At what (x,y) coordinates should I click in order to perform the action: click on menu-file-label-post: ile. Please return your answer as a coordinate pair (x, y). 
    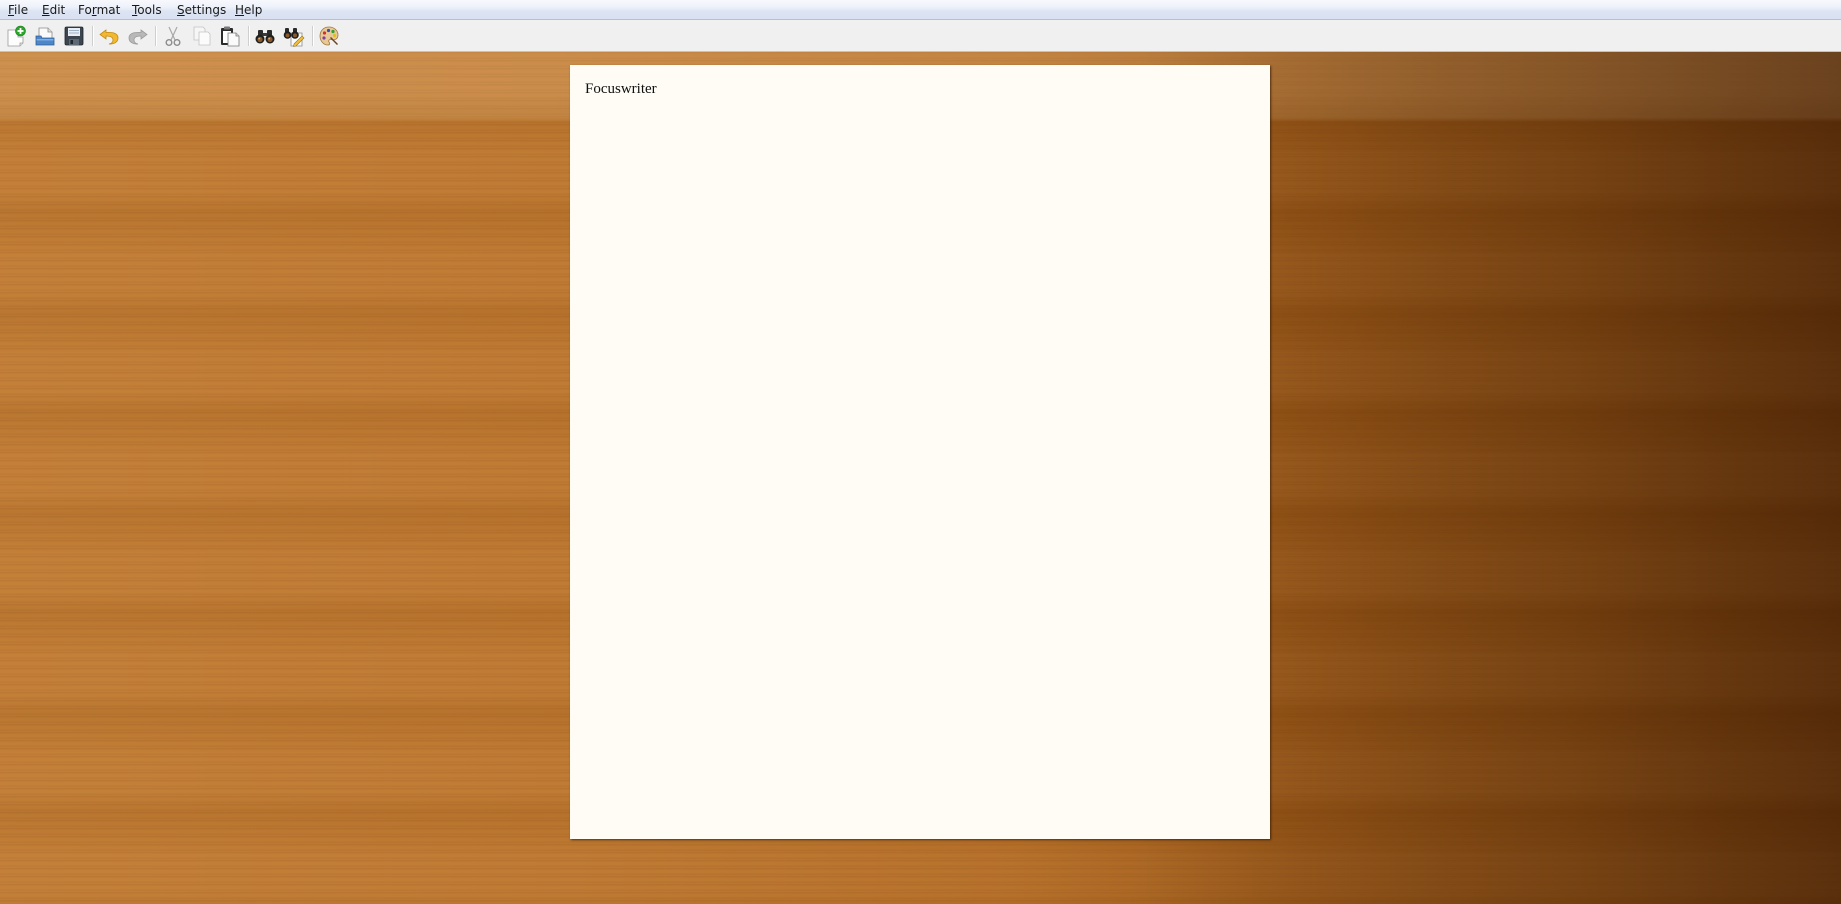
    Looking at the image, I should click on (21, 10).